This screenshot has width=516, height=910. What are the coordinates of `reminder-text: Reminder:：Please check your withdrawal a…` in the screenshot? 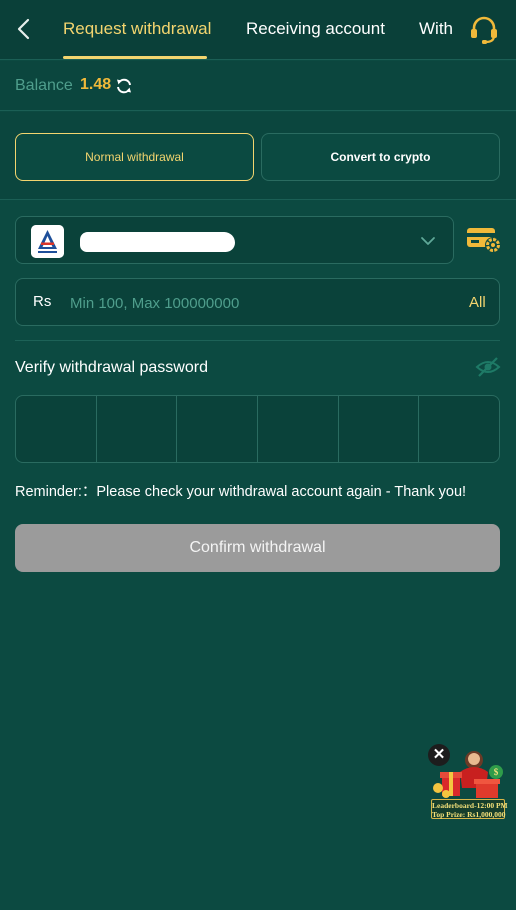 It's located at (241, 492).